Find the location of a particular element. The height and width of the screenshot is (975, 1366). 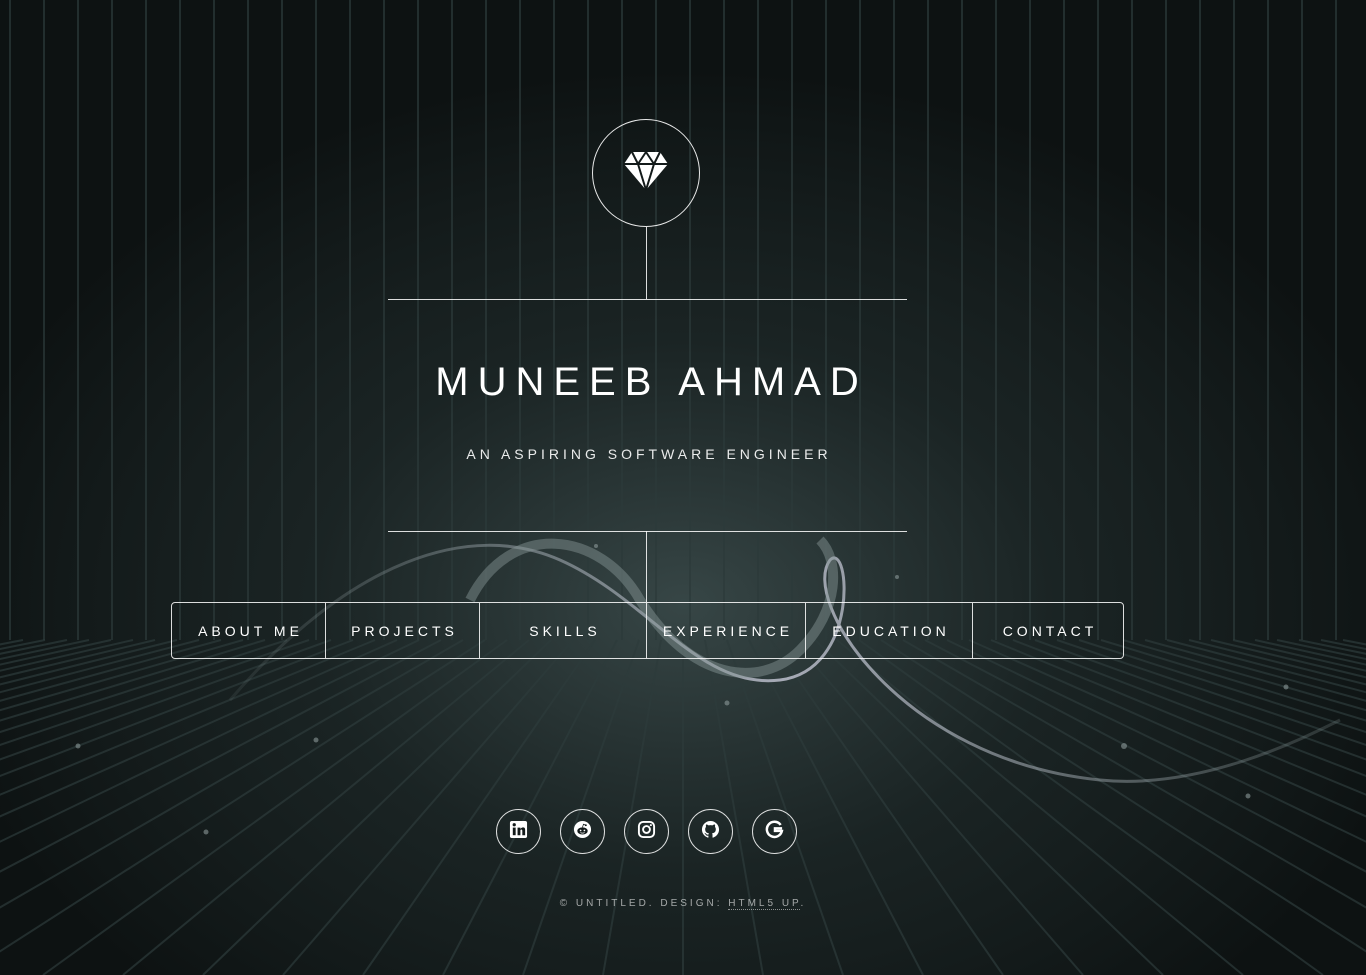

divider-top is located at coordinates (647, 299).